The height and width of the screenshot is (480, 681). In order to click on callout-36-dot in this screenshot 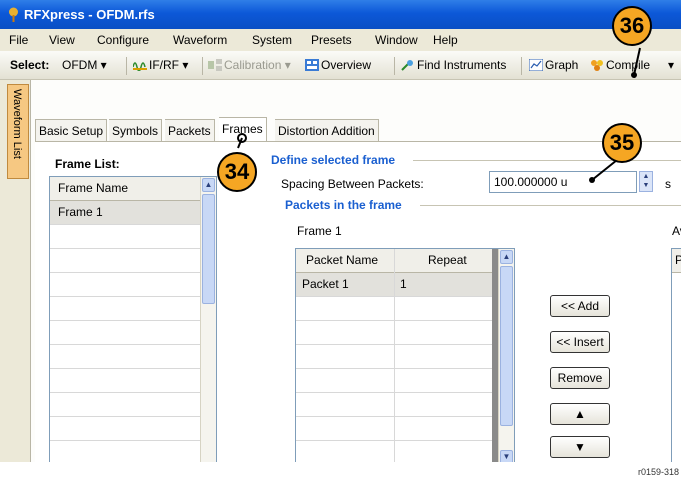, I will do `click(634, 75)`.